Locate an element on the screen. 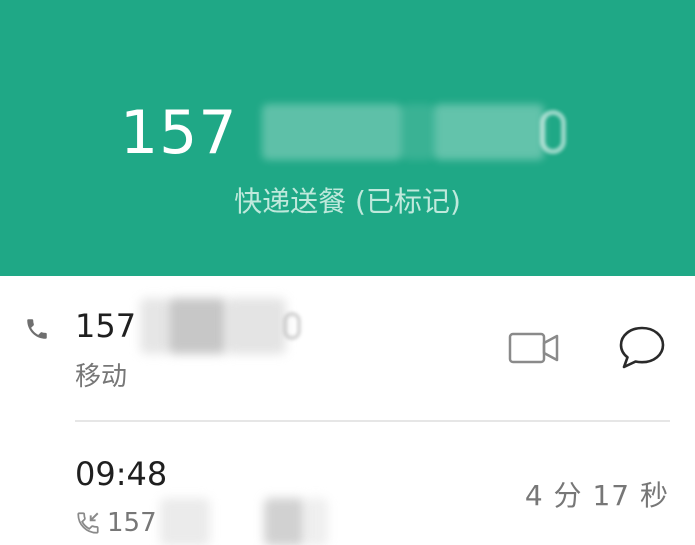 Image resolution: width=695 pixels, height=545 pixels. message-icon is located at coordinates (642, 347).